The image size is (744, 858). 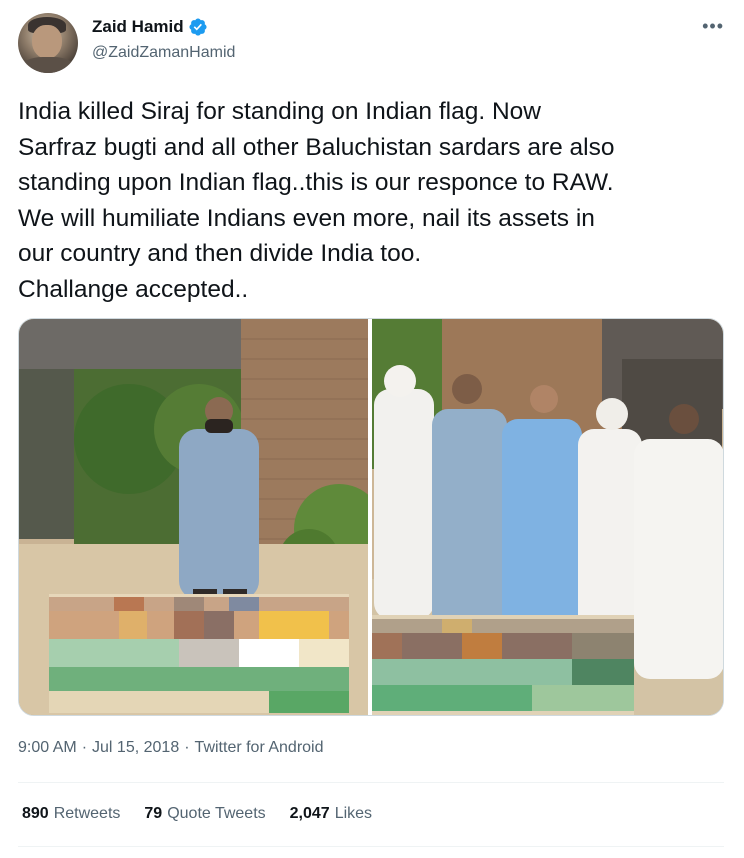 I want to click on pixelated-region-right, so click(x=503, y=665).